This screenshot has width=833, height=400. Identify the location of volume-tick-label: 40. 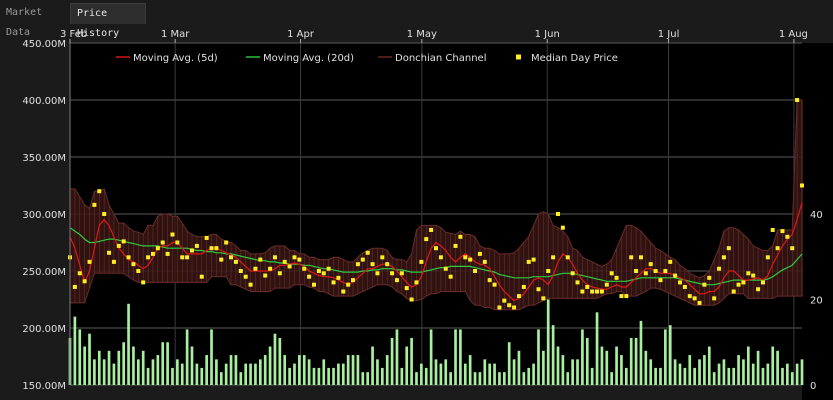
(816, 215).